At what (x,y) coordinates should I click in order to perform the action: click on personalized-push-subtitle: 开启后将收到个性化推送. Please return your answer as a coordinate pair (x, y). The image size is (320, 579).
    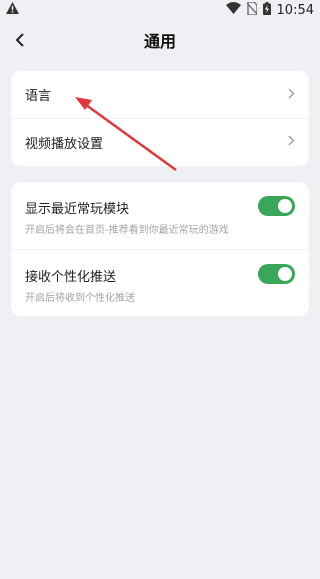
    Looking at the image, I should click on (80, 298).